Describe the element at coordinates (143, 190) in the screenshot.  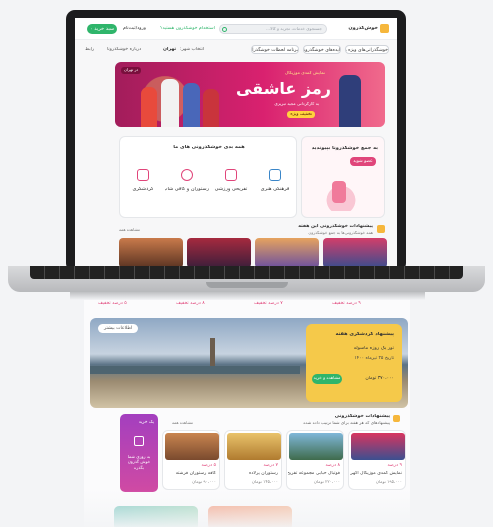
I see `category-label: گردشگری` at that location.